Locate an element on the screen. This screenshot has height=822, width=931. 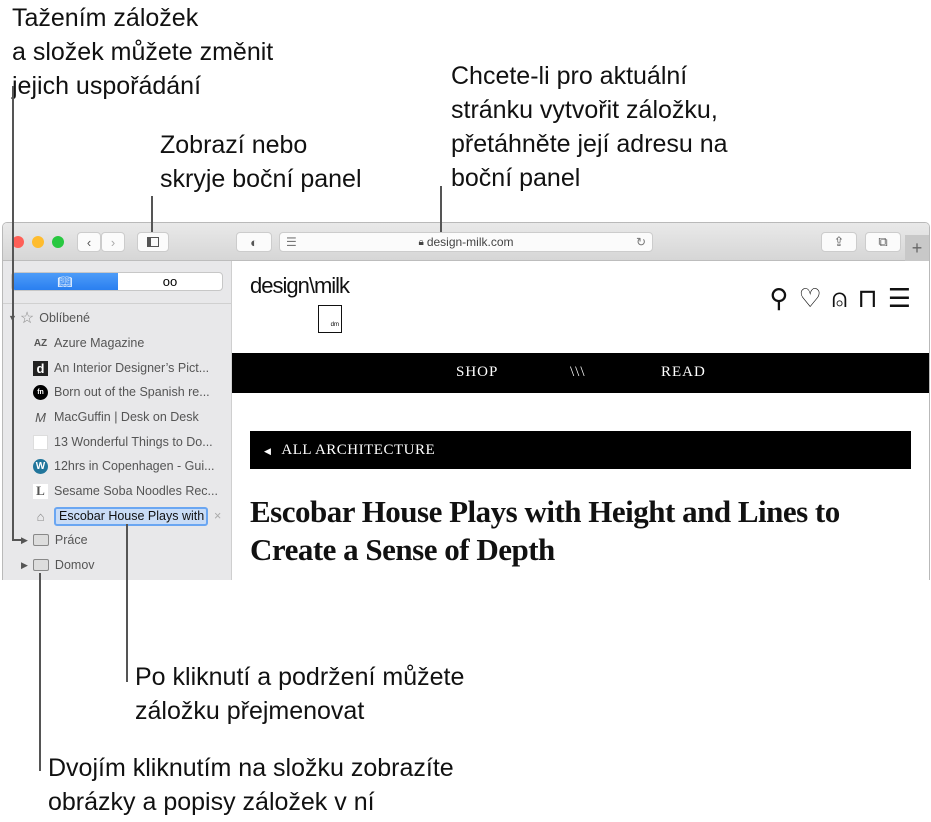
new-tab-button: + is located at coordinates (917, 248).